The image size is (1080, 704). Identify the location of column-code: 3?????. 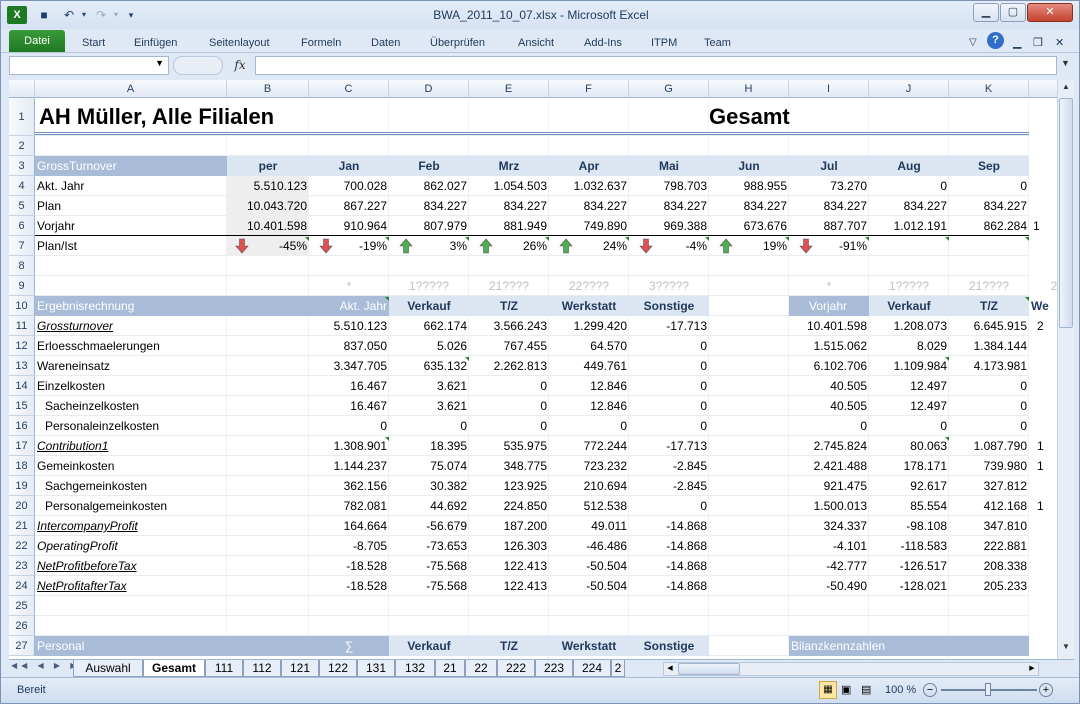
(669, 286).